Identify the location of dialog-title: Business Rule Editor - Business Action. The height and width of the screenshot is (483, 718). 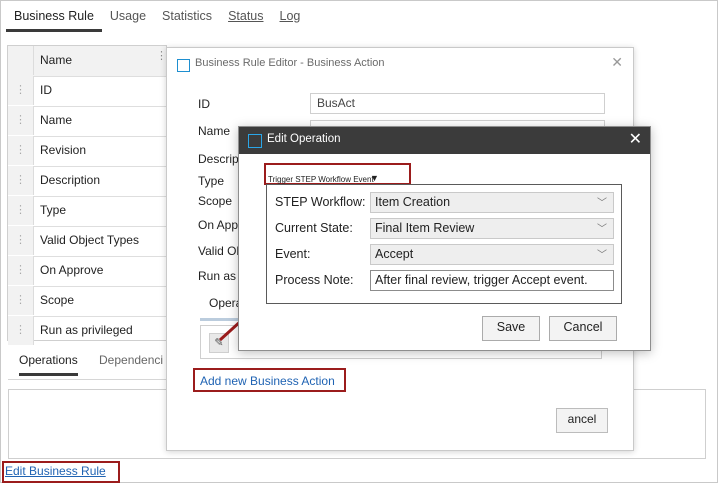
(290, 63).